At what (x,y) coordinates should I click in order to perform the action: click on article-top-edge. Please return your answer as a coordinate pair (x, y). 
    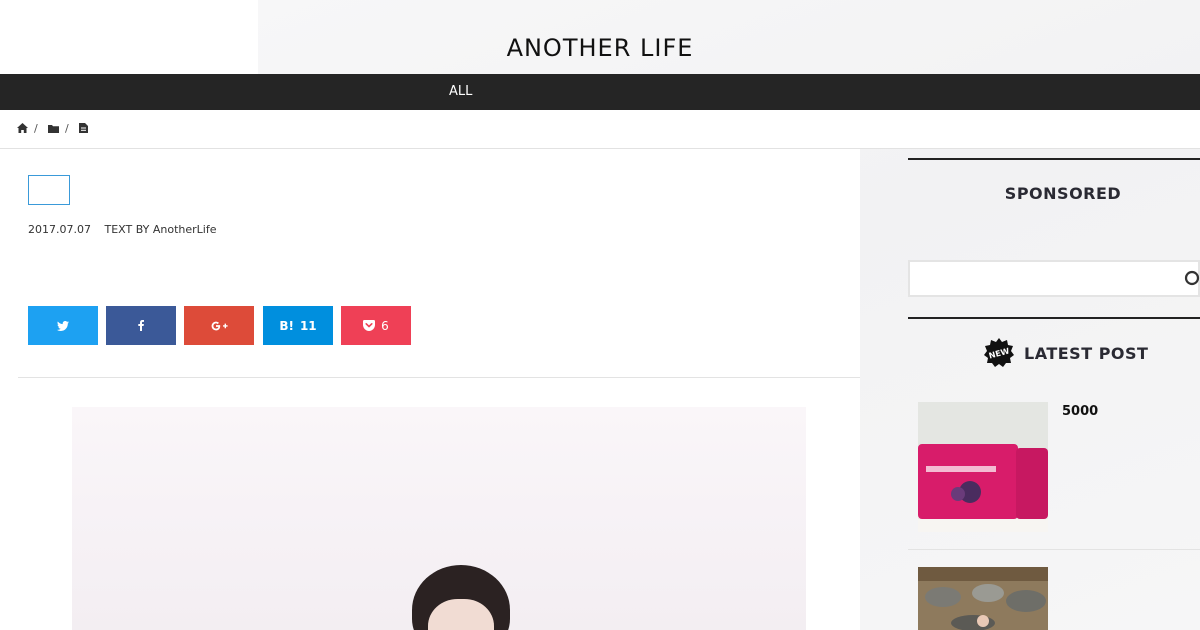
    Looking at the image, I should click on (129, 154).